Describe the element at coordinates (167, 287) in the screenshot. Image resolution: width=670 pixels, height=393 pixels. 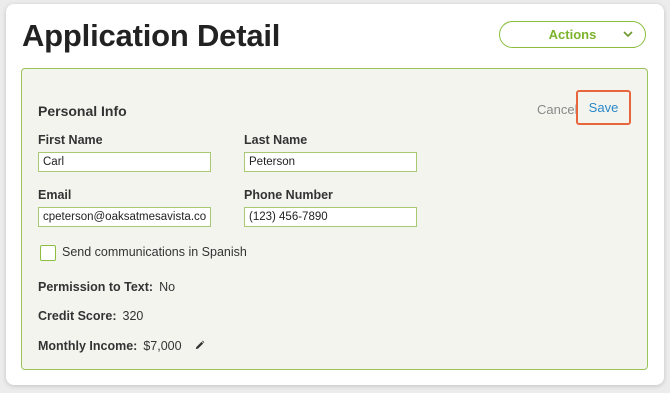
I see `permission-to-text-value: No` at that location.